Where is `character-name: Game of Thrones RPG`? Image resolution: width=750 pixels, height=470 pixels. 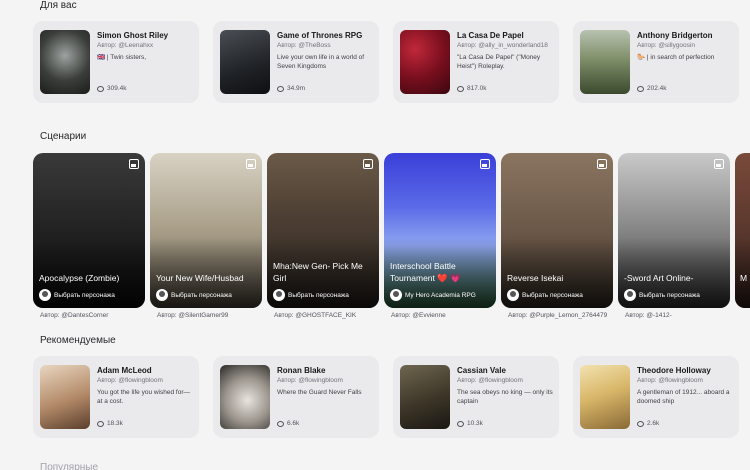
character-name: Game of Thrones RPG is located at coordinates (320, 35).